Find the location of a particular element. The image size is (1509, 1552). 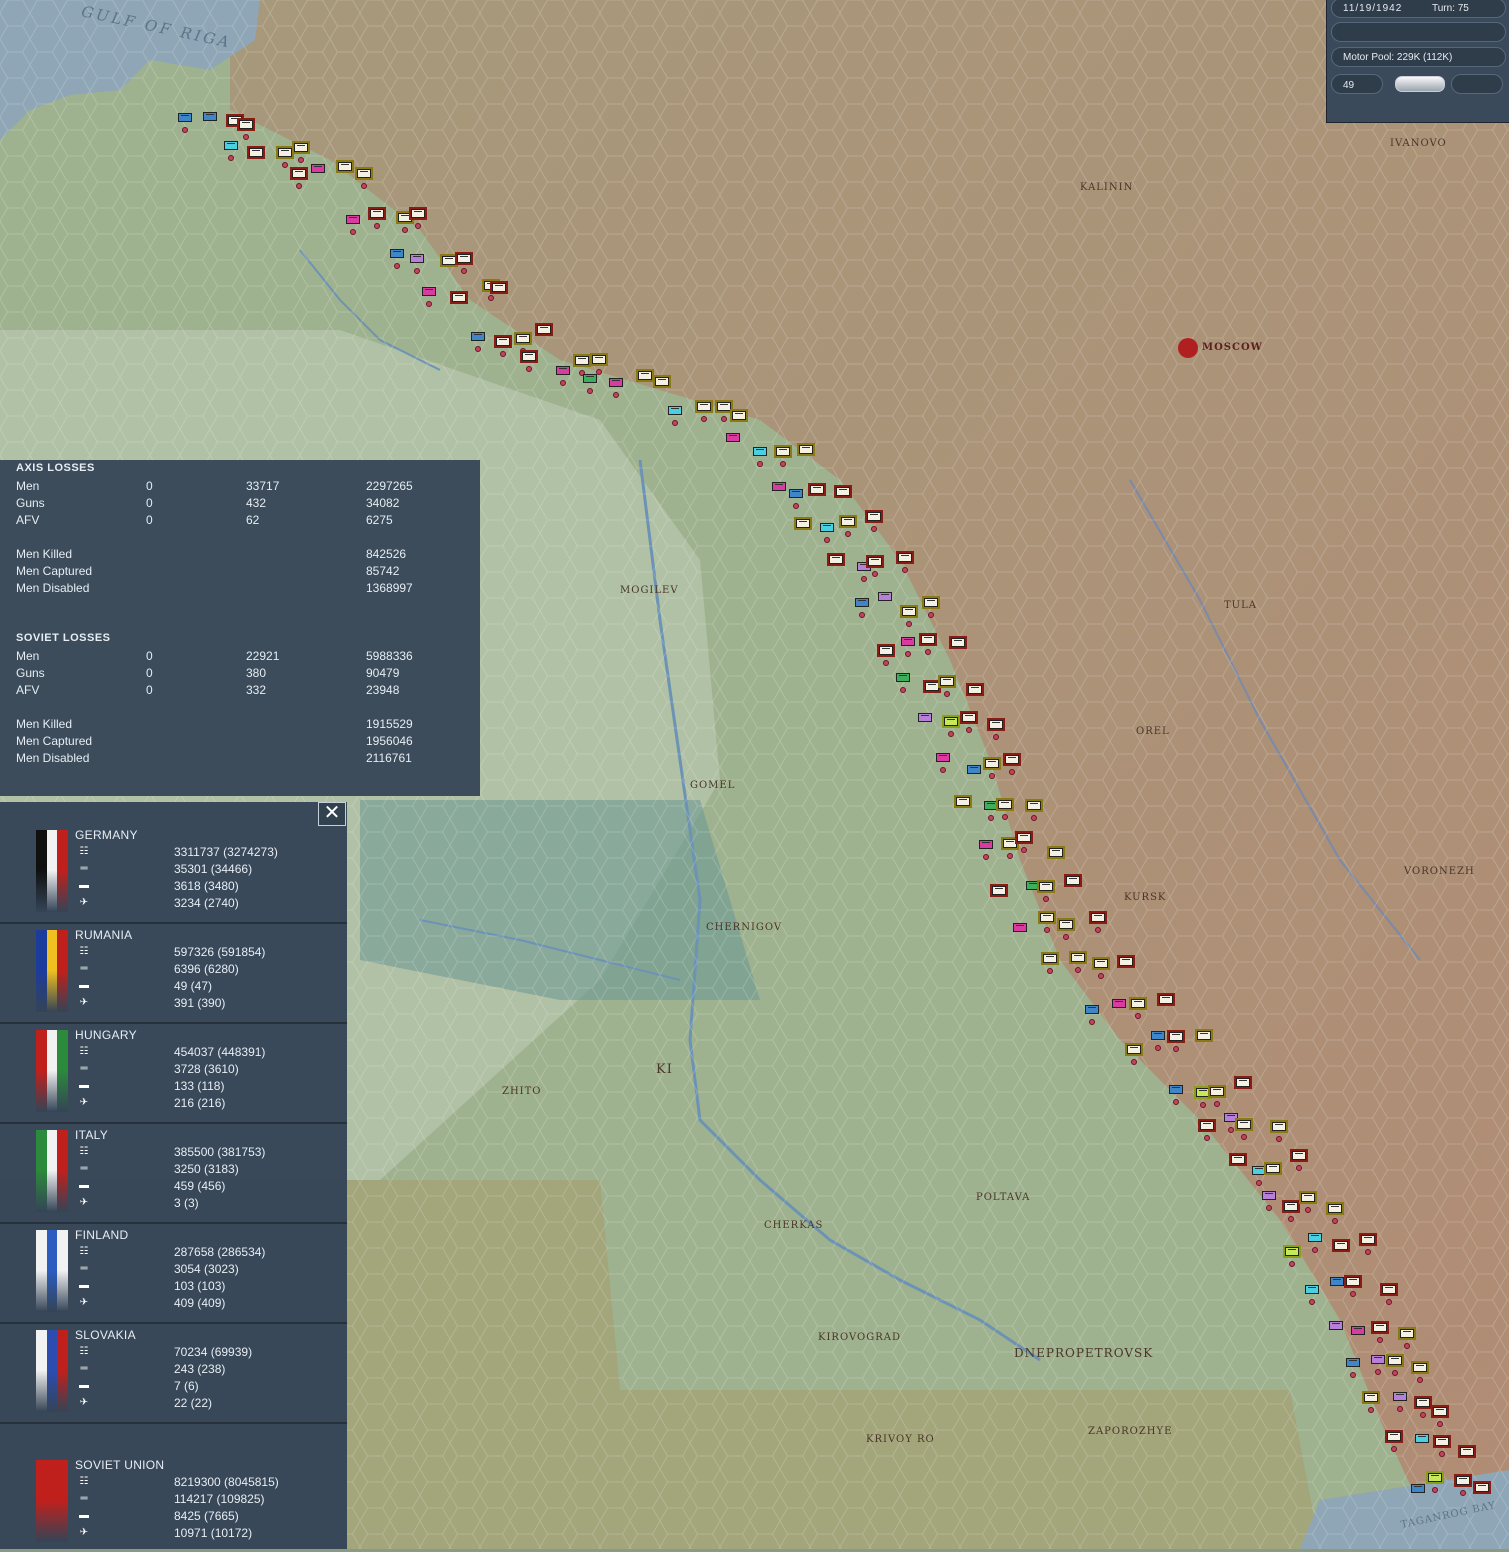

map-label-orel: OREL is located at coordinates (1153, 731).